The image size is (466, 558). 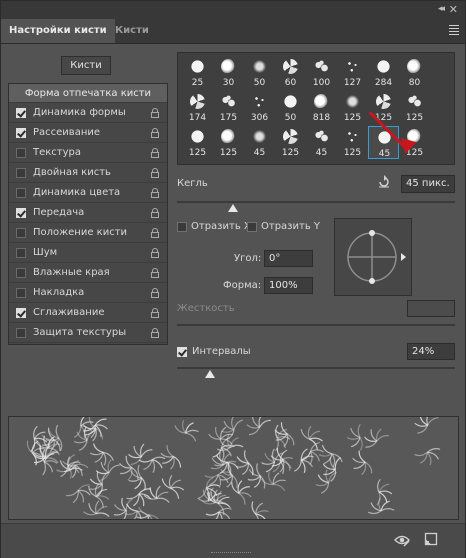 I want to click on settings-item-label: Текстура, so click(x=57, y=152).